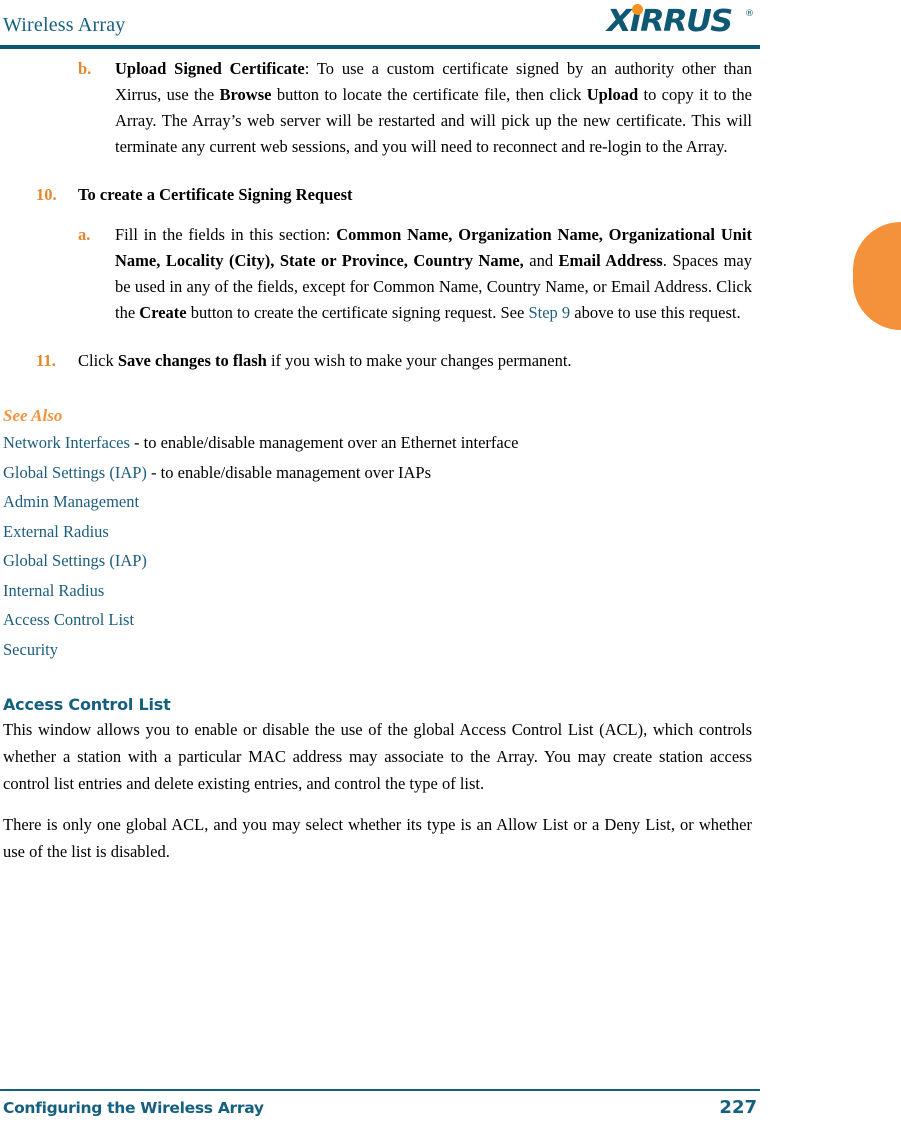 The width and height of the screenshot is (901, 1137). Describe the element at coordinates (670, 21) in the screenshot. I see `logo-wordmark: XIRRUS` at that location.